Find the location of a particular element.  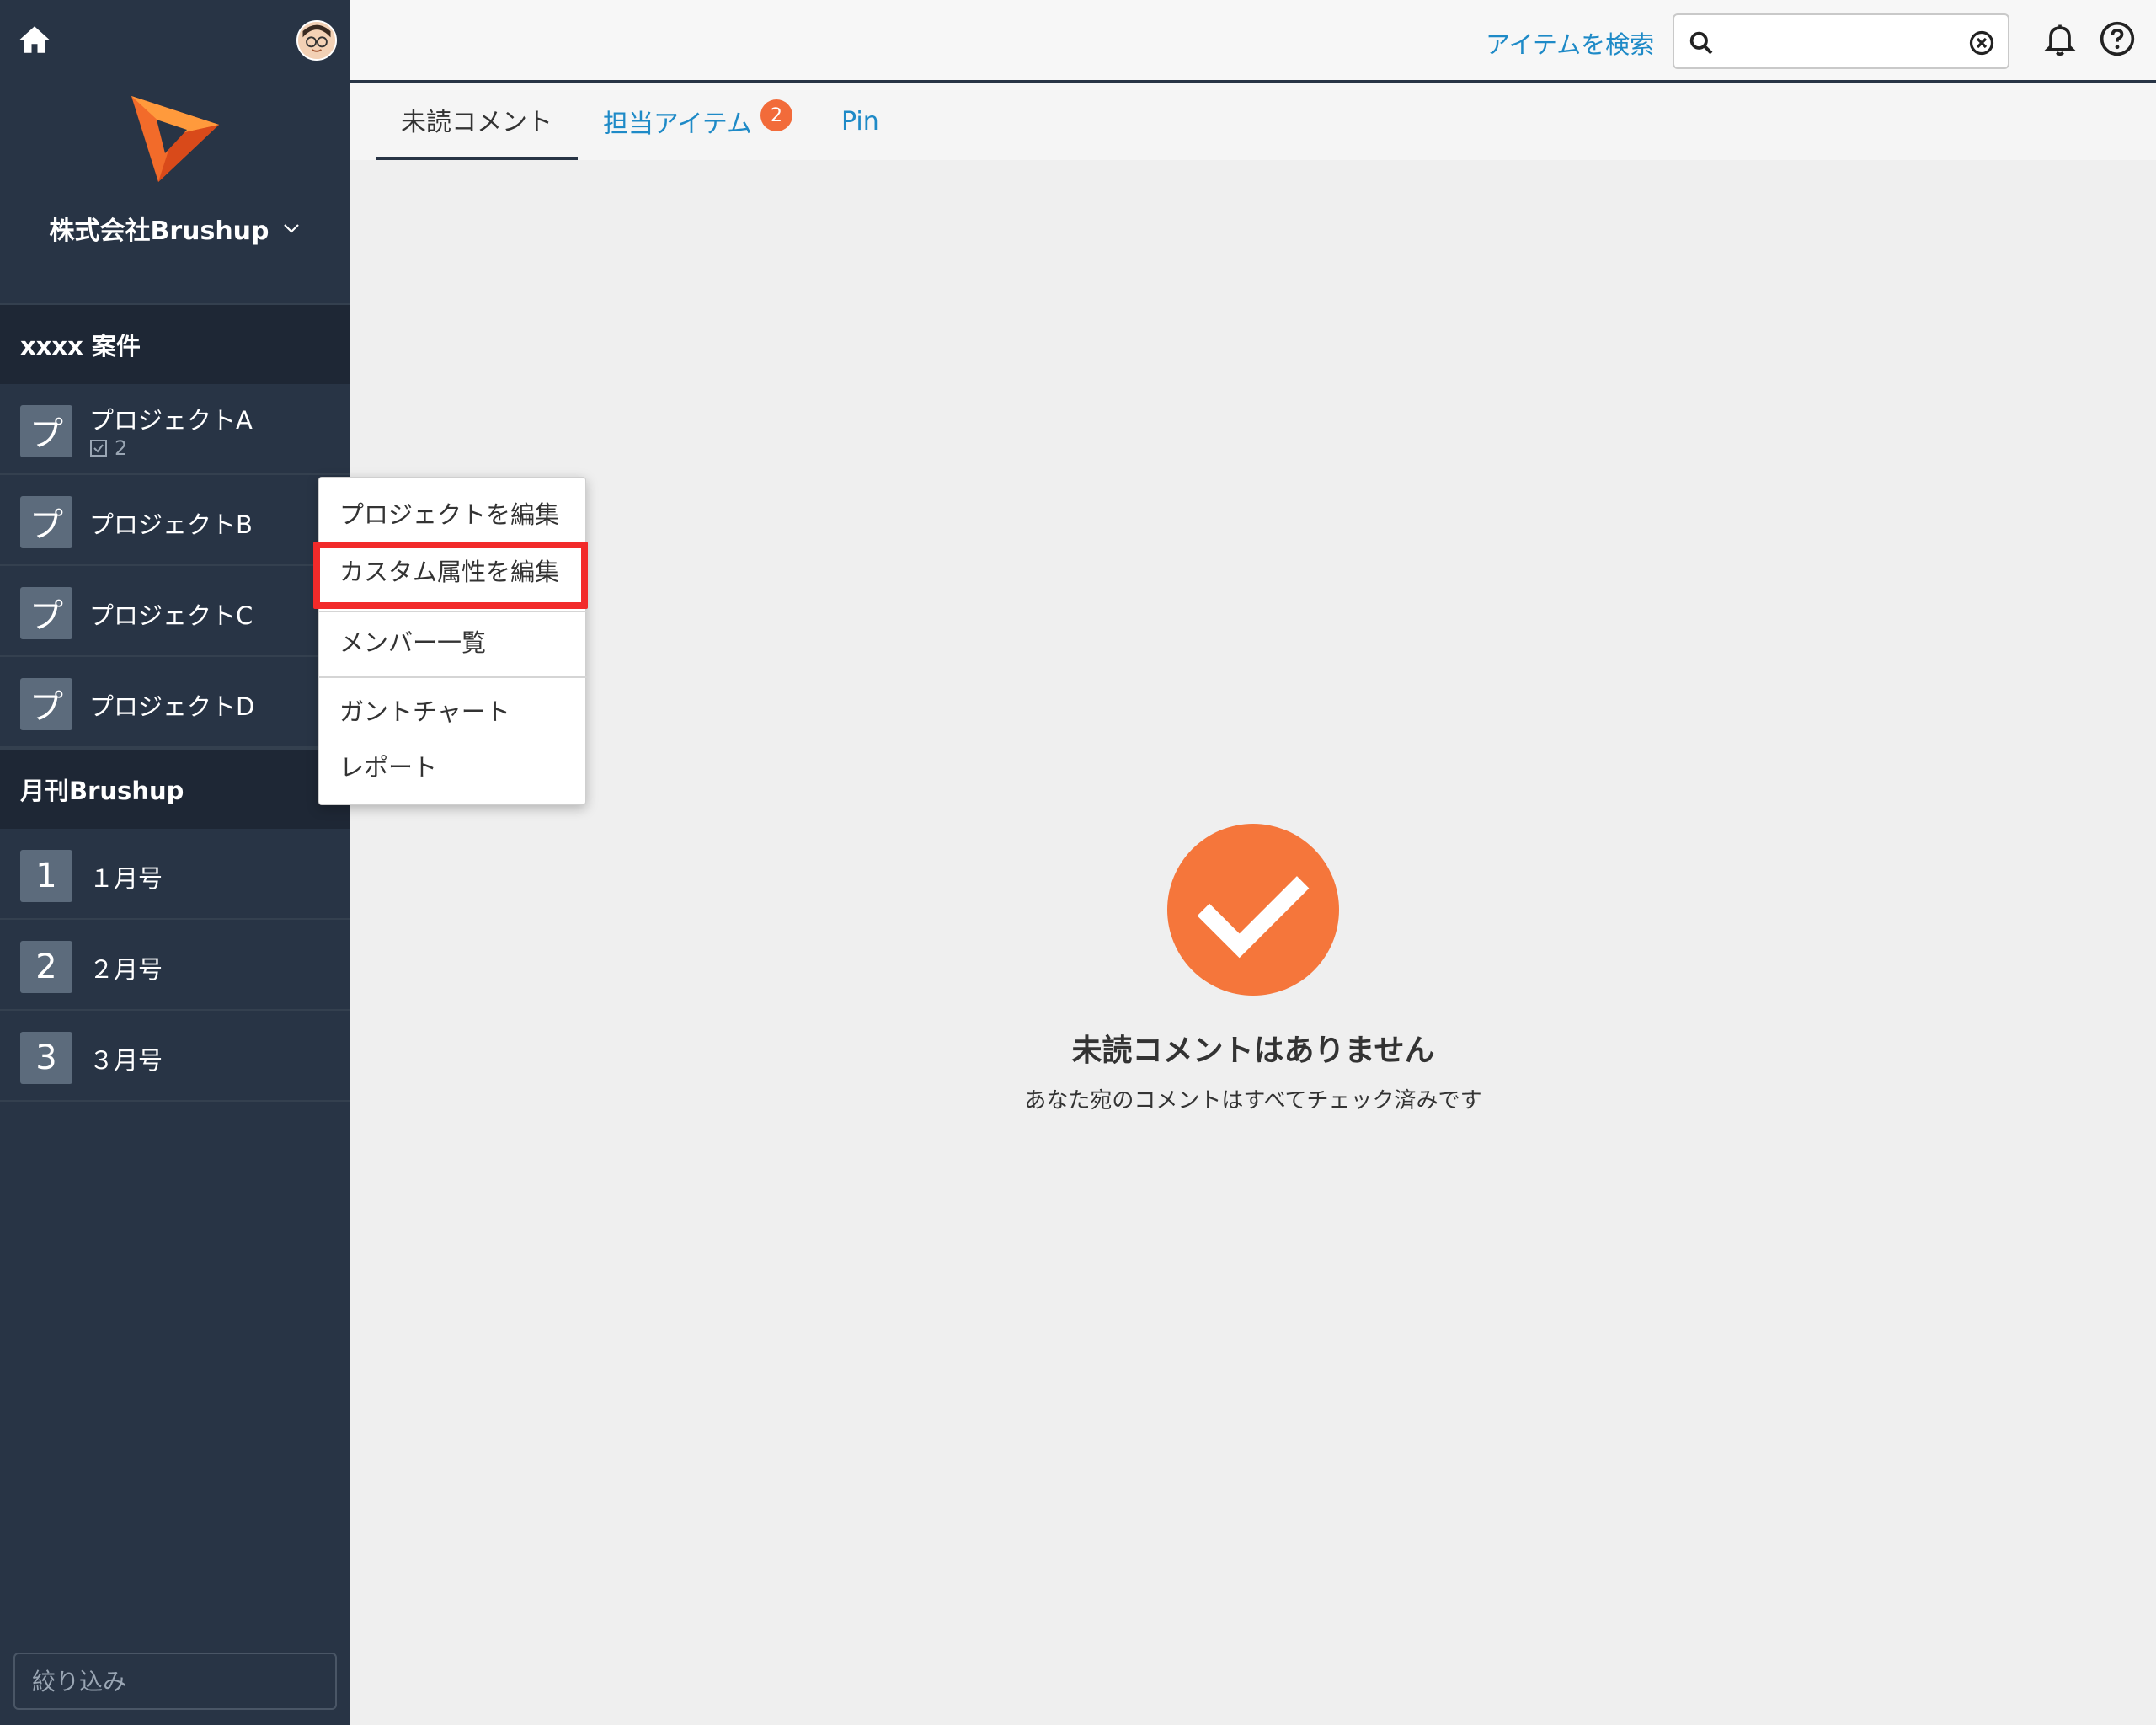

sidebar-item-label: ３月号 is located at coordinates (126, 1060).